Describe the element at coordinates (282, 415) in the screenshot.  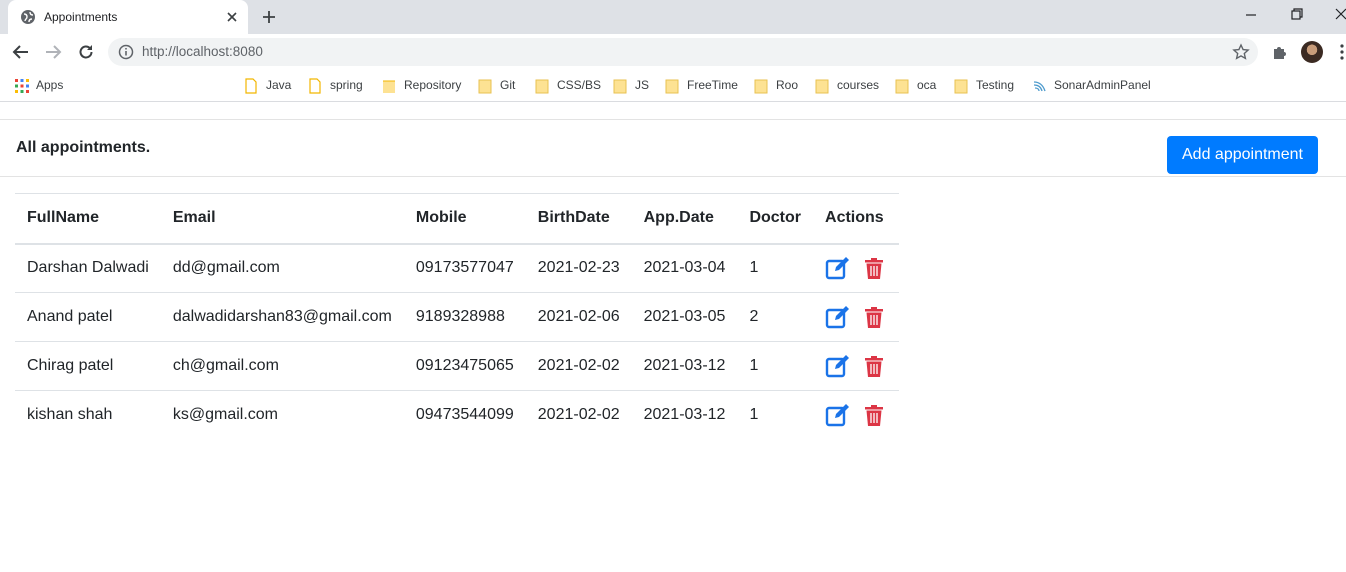
I see `cell-email: ks@gmail.com` at that location.